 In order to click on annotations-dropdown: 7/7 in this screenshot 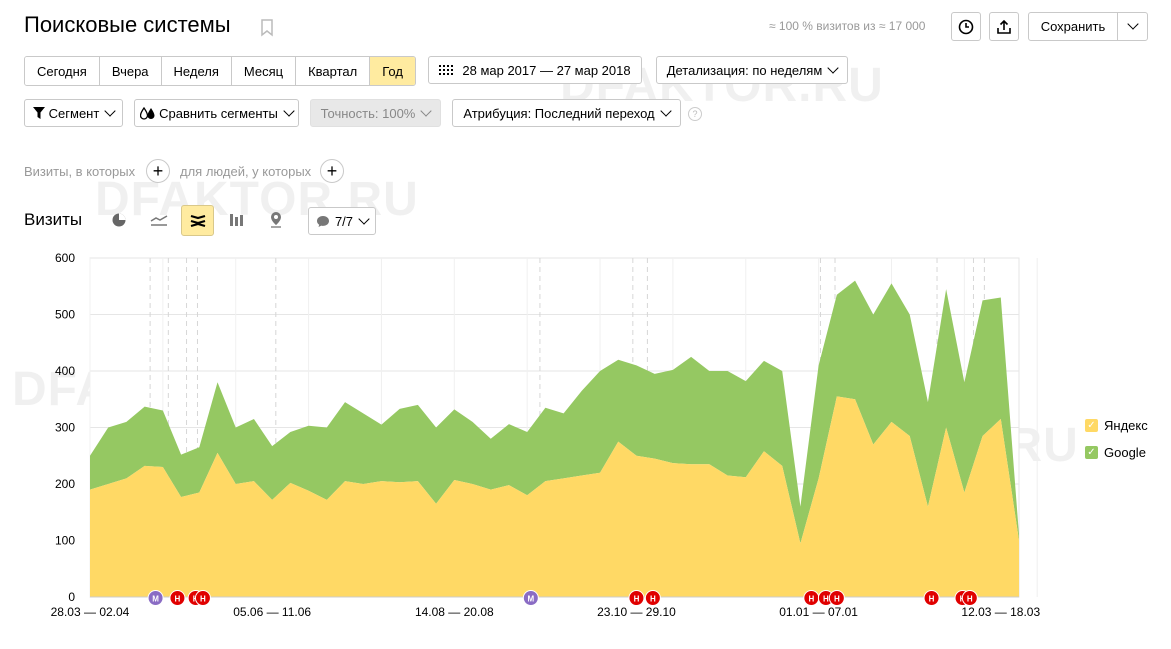, I will do `click(342, 221)`.